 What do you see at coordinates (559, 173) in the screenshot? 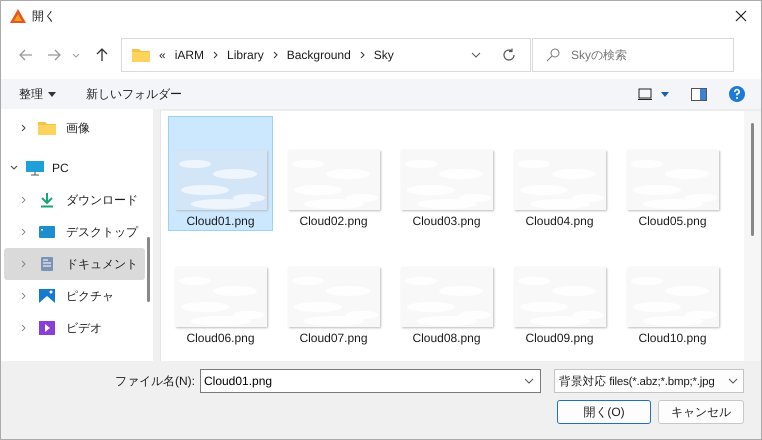
I see `file-tile: Cloud04.png` at bounding box center [559, 173].